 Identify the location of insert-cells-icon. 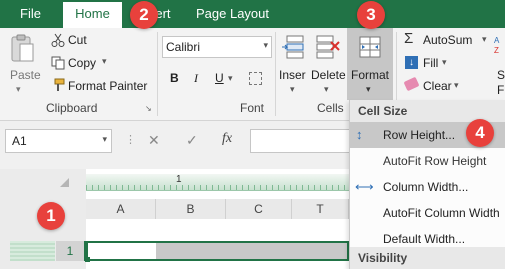
(293, 47).